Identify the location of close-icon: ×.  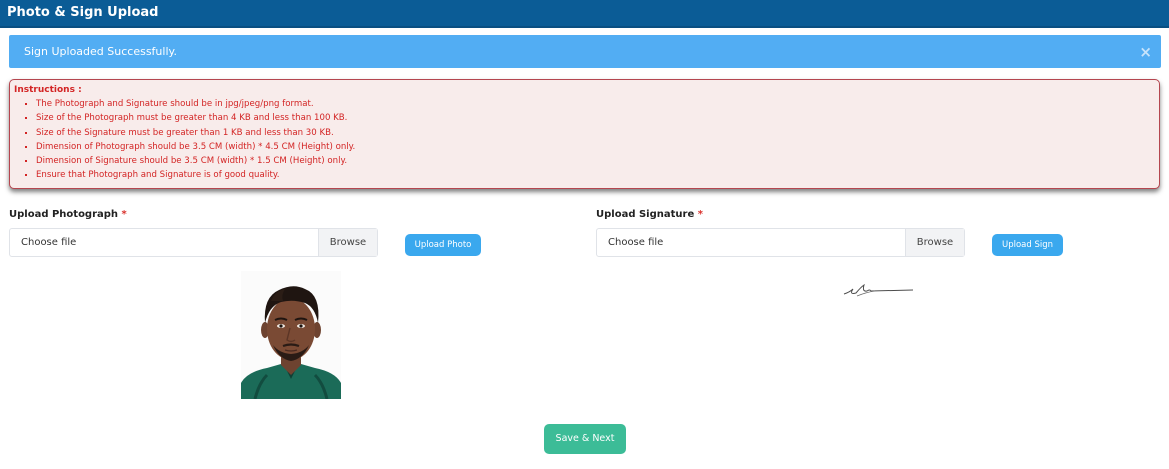
(1145, 52).